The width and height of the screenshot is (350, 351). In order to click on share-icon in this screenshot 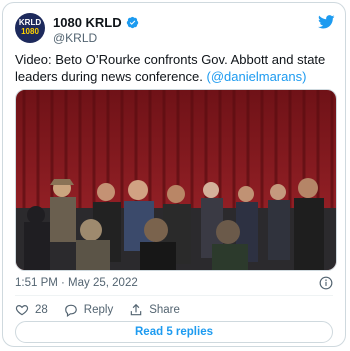, I will do `click(136, 309)`.